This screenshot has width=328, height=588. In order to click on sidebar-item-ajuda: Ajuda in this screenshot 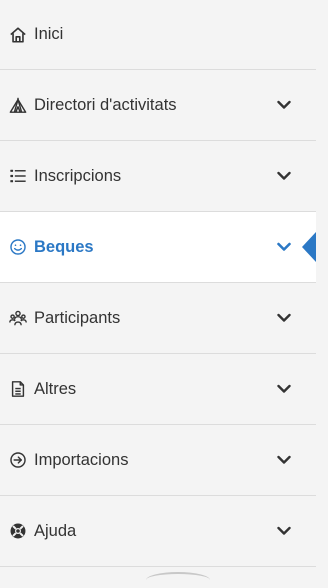, I will do `click(158, 531)`.